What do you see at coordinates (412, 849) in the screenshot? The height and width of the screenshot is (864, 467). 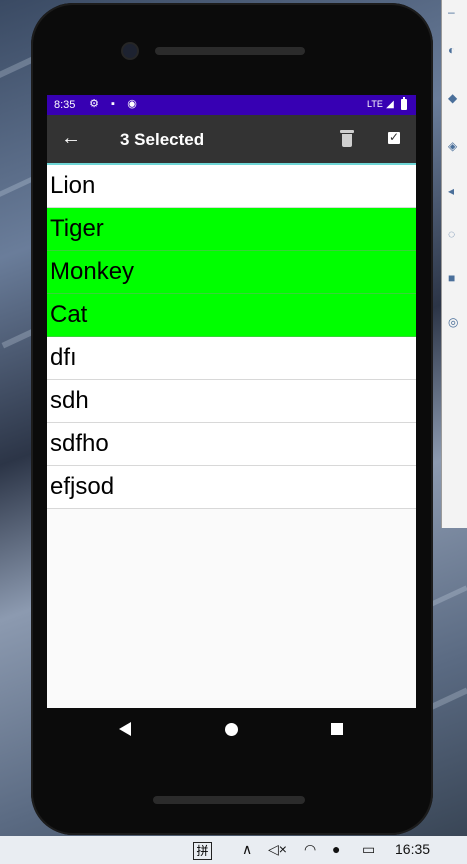 I see `taskbar-clock: 16:35` at bounding box center [412, 849].